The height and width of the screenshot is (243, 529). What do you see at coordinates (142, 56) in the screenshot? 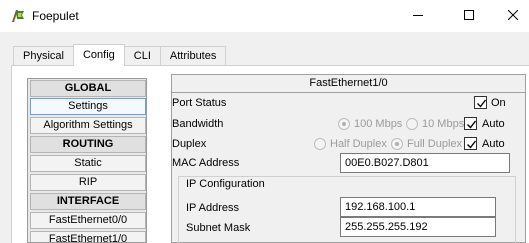
I see `tab-cli: CLI` at bounding box center [142, 56].